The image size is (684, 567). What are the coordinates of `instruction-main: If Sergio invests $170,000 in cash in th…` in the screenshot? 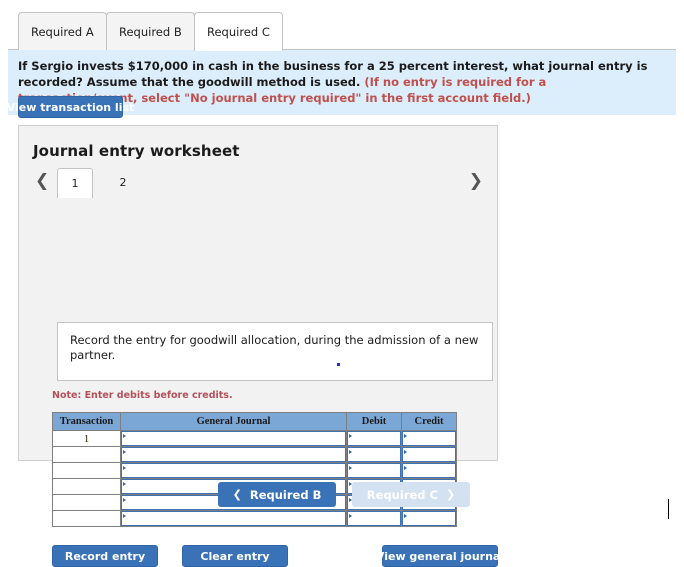 It's located at (333, 74).